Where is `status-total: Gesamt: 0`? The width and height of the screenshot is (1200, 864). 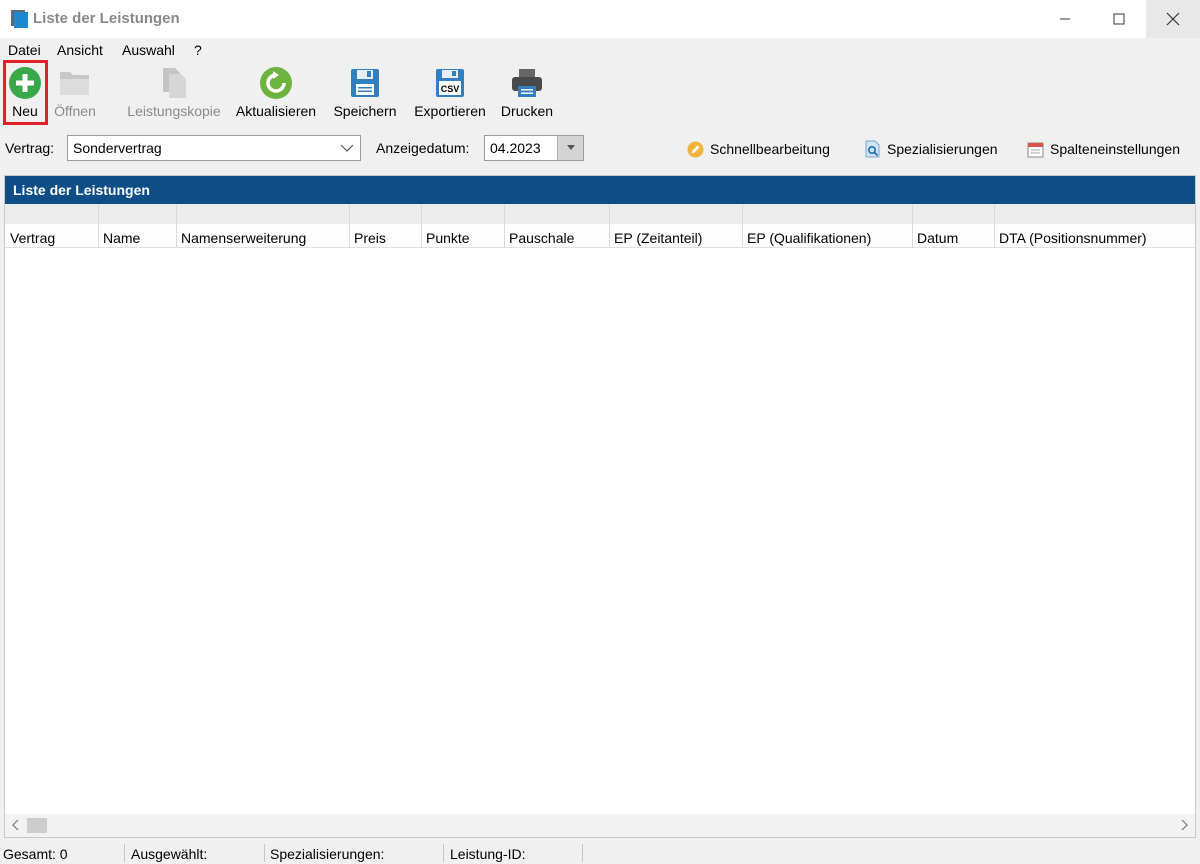
status-total: Gesamt: 0 is located at coordinates (35, 854).